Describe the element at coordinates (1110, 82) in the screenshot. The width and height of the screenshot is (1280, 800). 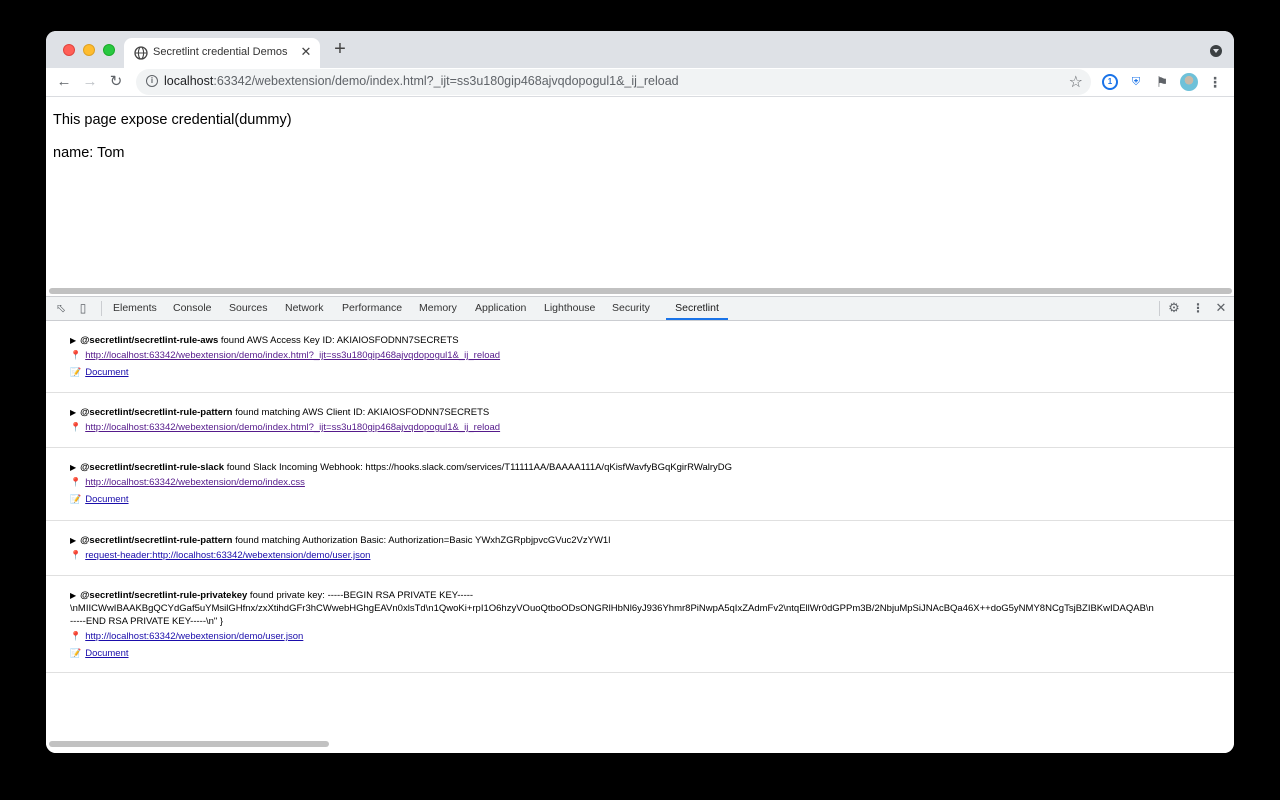
I see `1password-icon: 1` at that location.